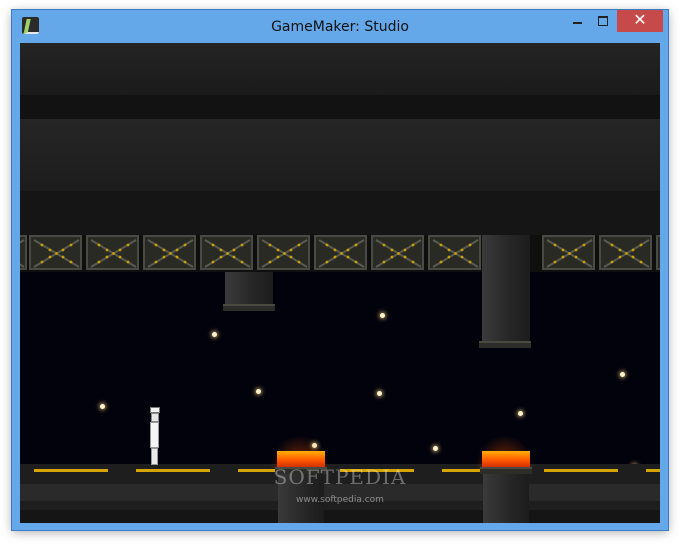  Describe the element at coordinates (340, 500) in the screenshot. I see `softpedia-url: www.softpedia.com` at that location.